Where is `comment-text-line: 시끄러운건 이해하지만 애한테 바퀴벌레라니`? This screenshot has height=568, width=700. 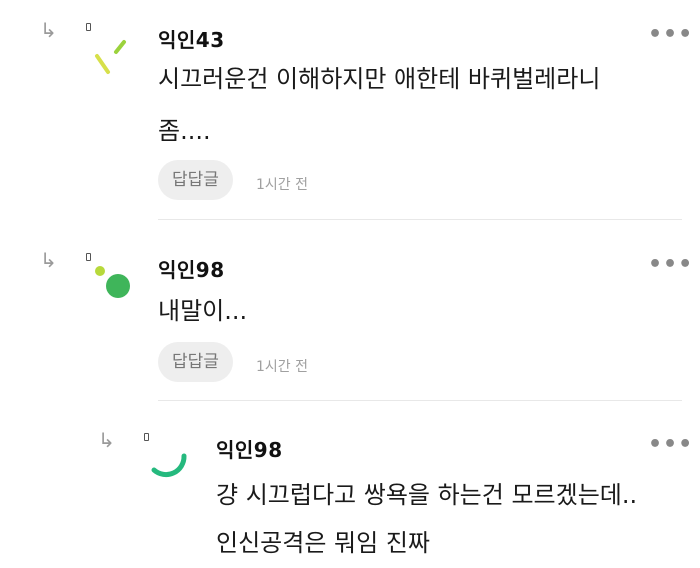
comment-text-line: 시끄러운건 이해하지만 애한테 바퀴벌레라니 is located at coordinates (379, 79).